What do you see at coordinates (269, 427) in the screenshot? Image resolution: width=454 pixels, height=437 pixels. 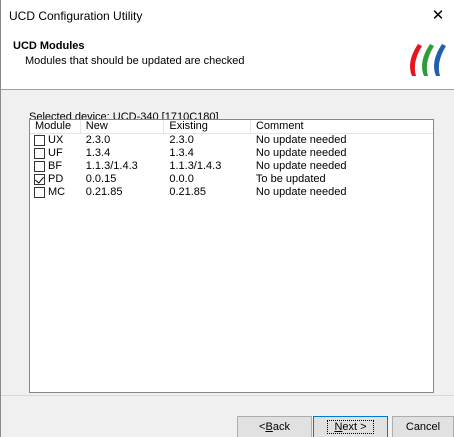 I see `back-button-mnemonic: B` at bounding box center [269, 427].